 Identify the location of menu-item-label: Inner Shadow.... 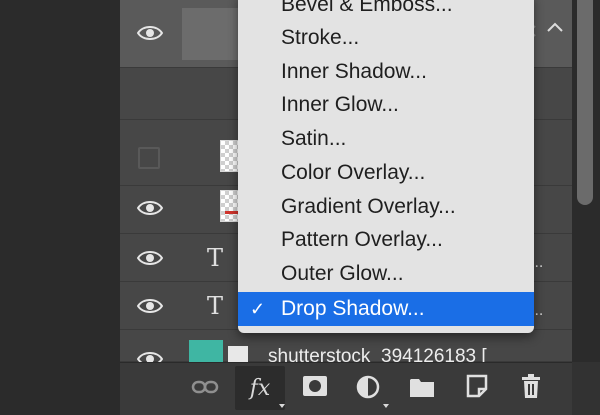
(354, 71).